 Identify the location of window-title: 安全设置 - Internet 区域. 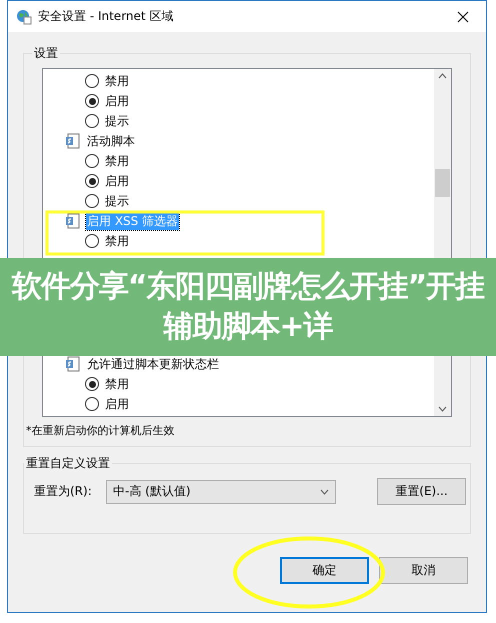
(106, 16).